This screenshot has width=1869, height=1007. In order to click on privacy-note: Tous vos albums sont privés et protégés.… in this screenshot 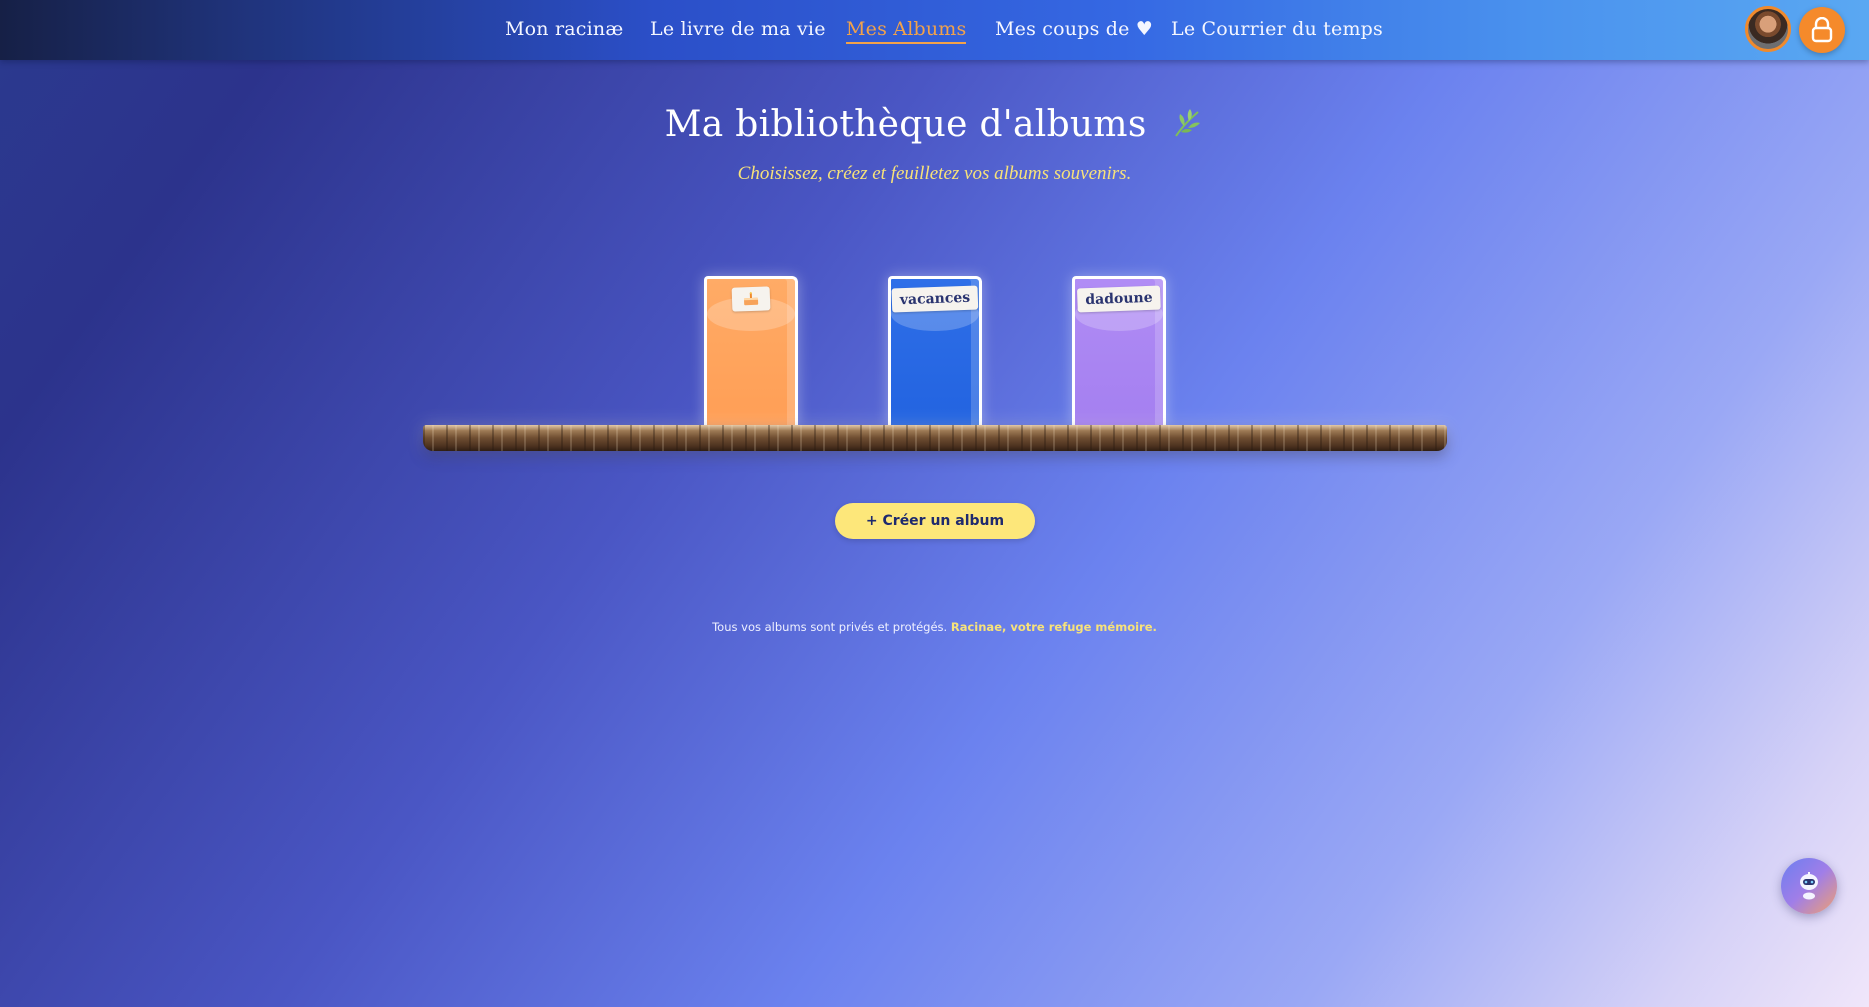, I will do `click(934, 627)`.